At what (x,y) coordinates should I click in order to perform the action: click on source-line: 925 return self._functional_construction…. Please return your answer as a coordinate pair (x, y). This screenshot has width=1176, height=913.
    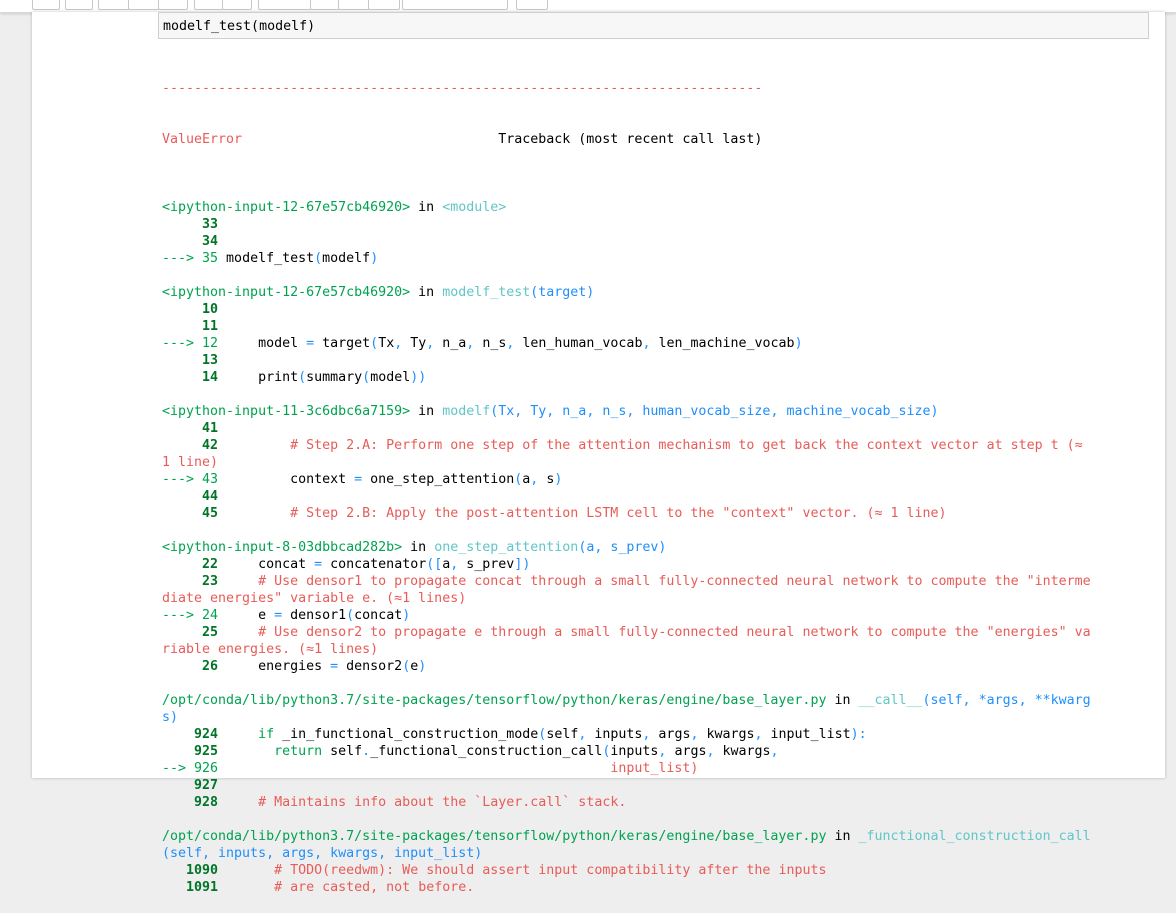
    Looking at the image, I should click on (657, 751).